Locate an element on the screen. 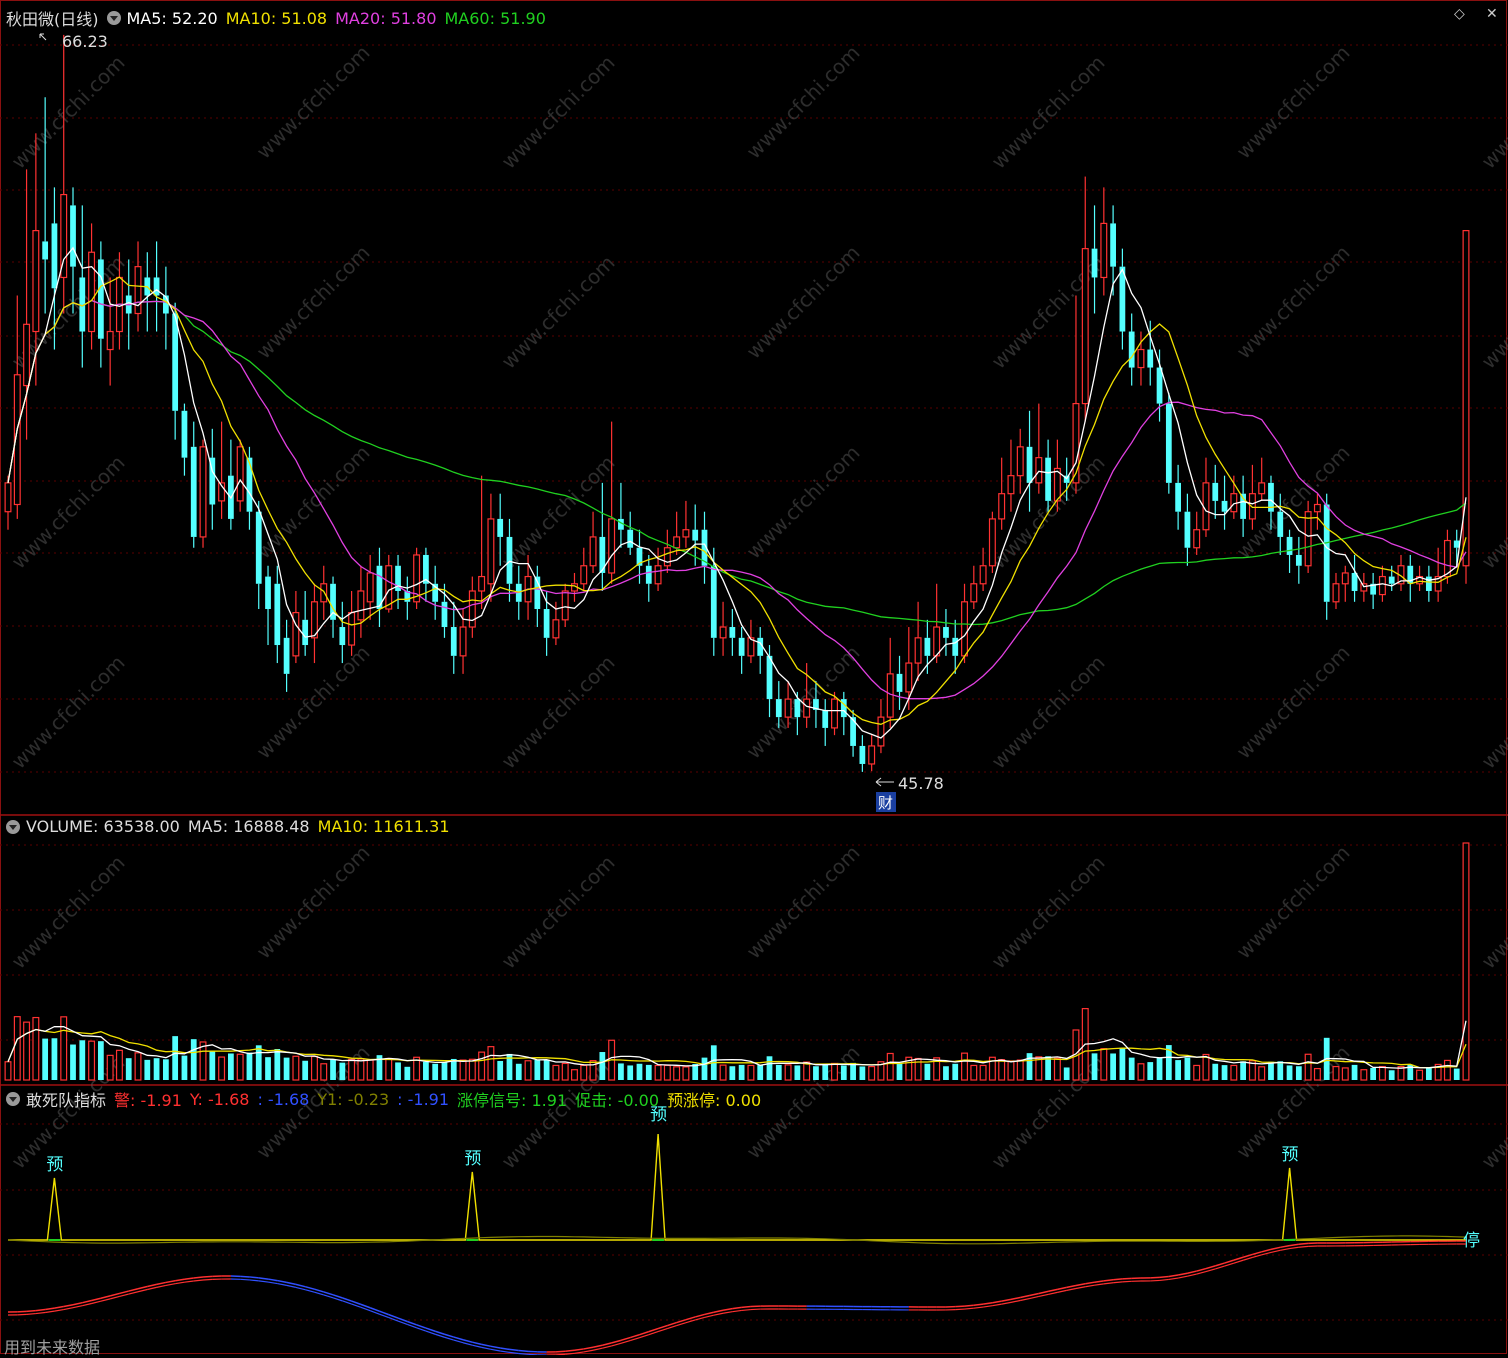 The height and width of the screenshot is (1358, 1508). finance-badge: 财 is located at coordinates (886, 802).